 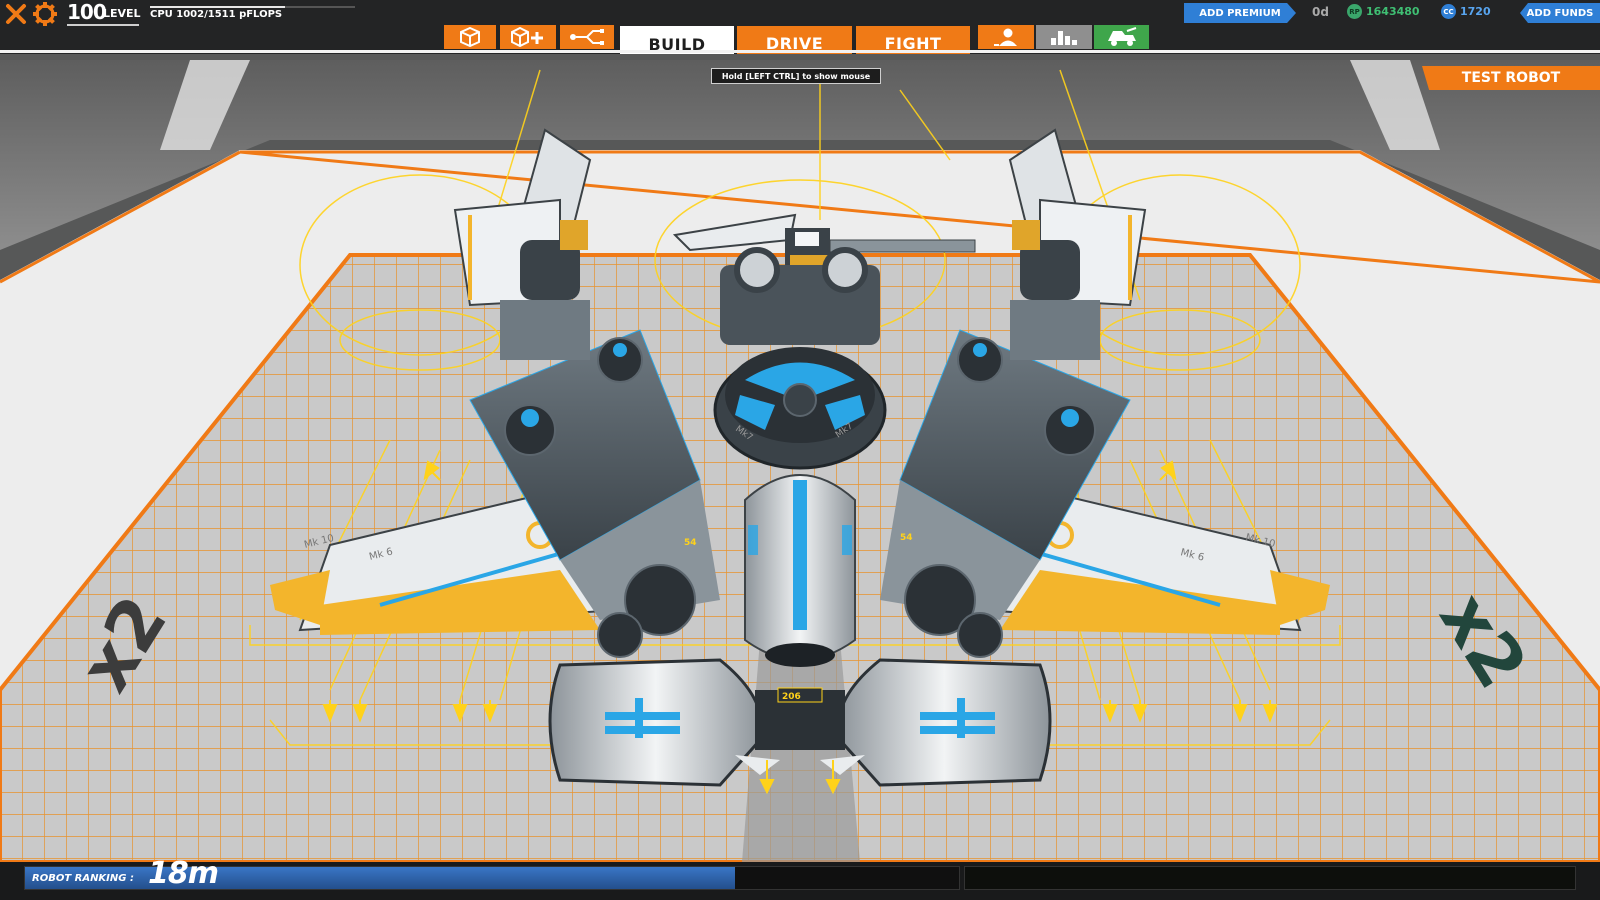 I want to click on robot-ranking-value: 18m, so click(x=183, y=873).